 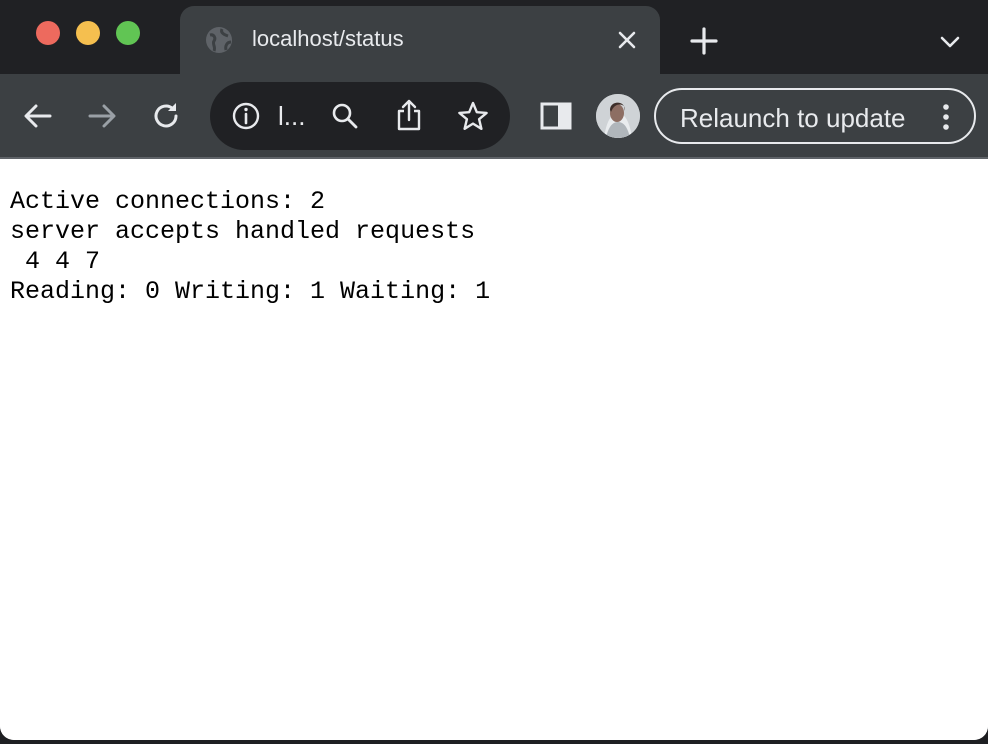 I want to click on relaunch-to-update-button: Relaunch to update, so click(x=815, y=116).